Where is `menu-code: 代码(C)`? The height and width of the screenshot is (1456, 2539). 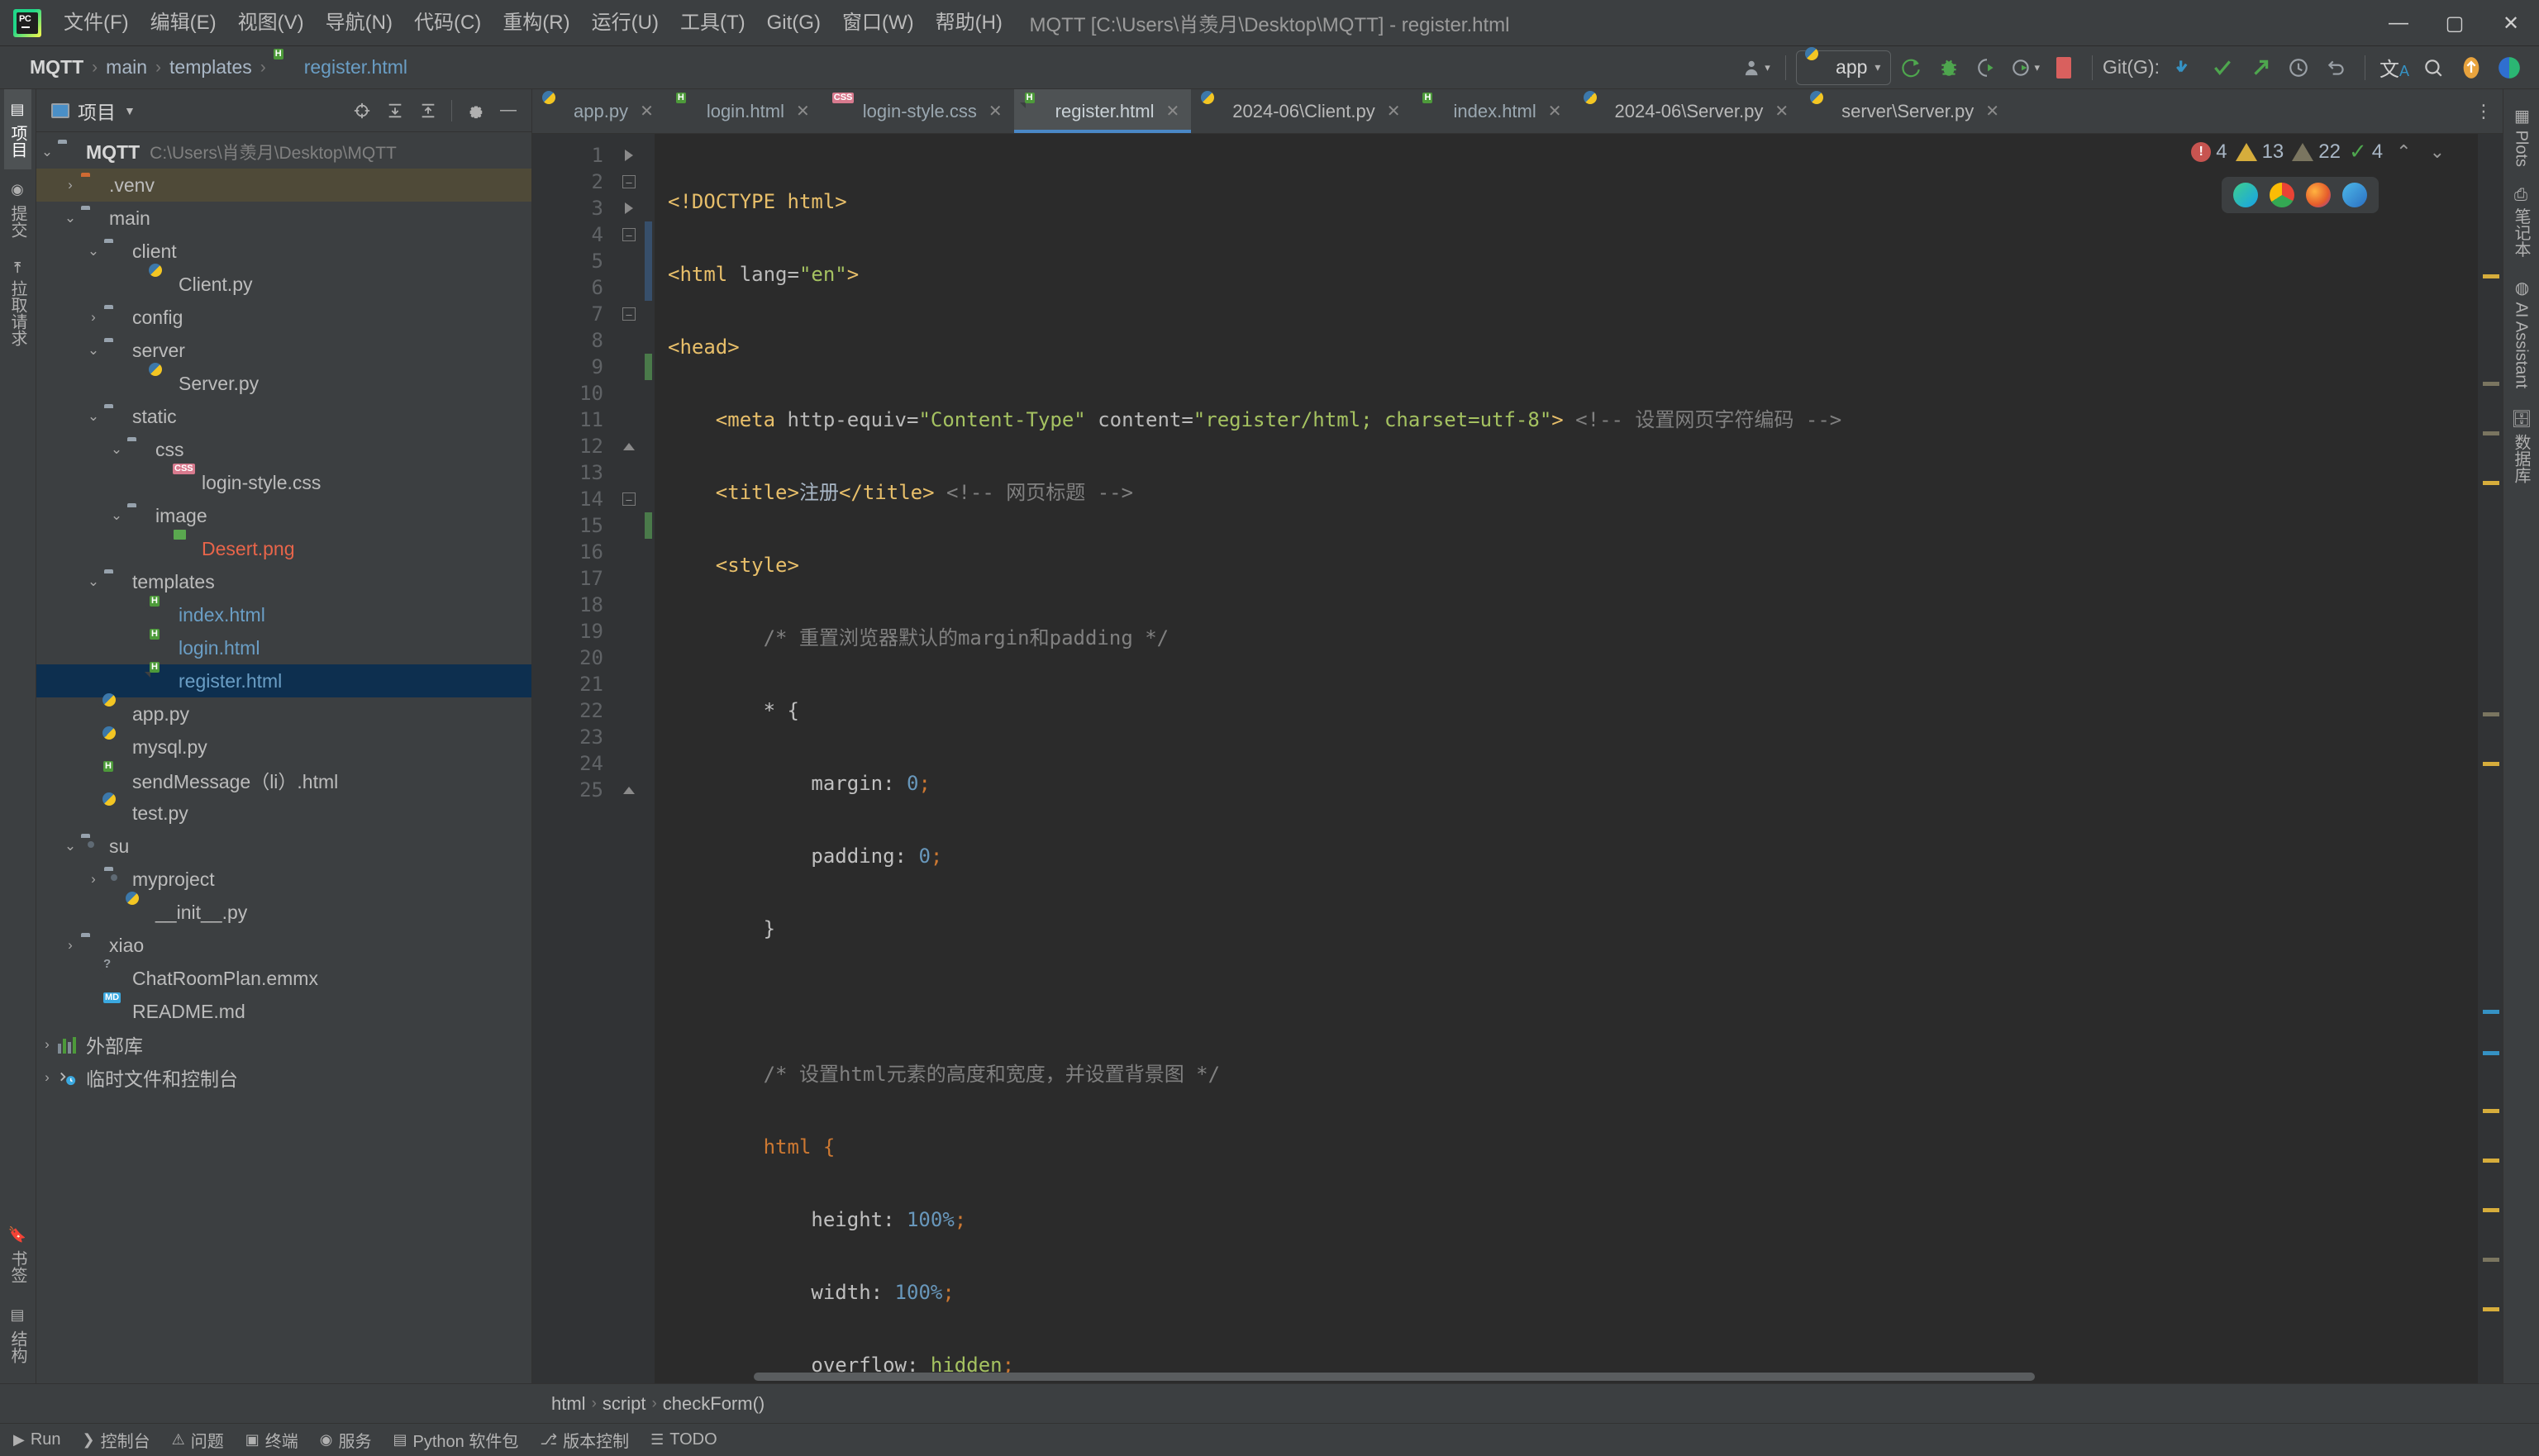 menu-code: 代码(C) is located at coordinates (447, 23).